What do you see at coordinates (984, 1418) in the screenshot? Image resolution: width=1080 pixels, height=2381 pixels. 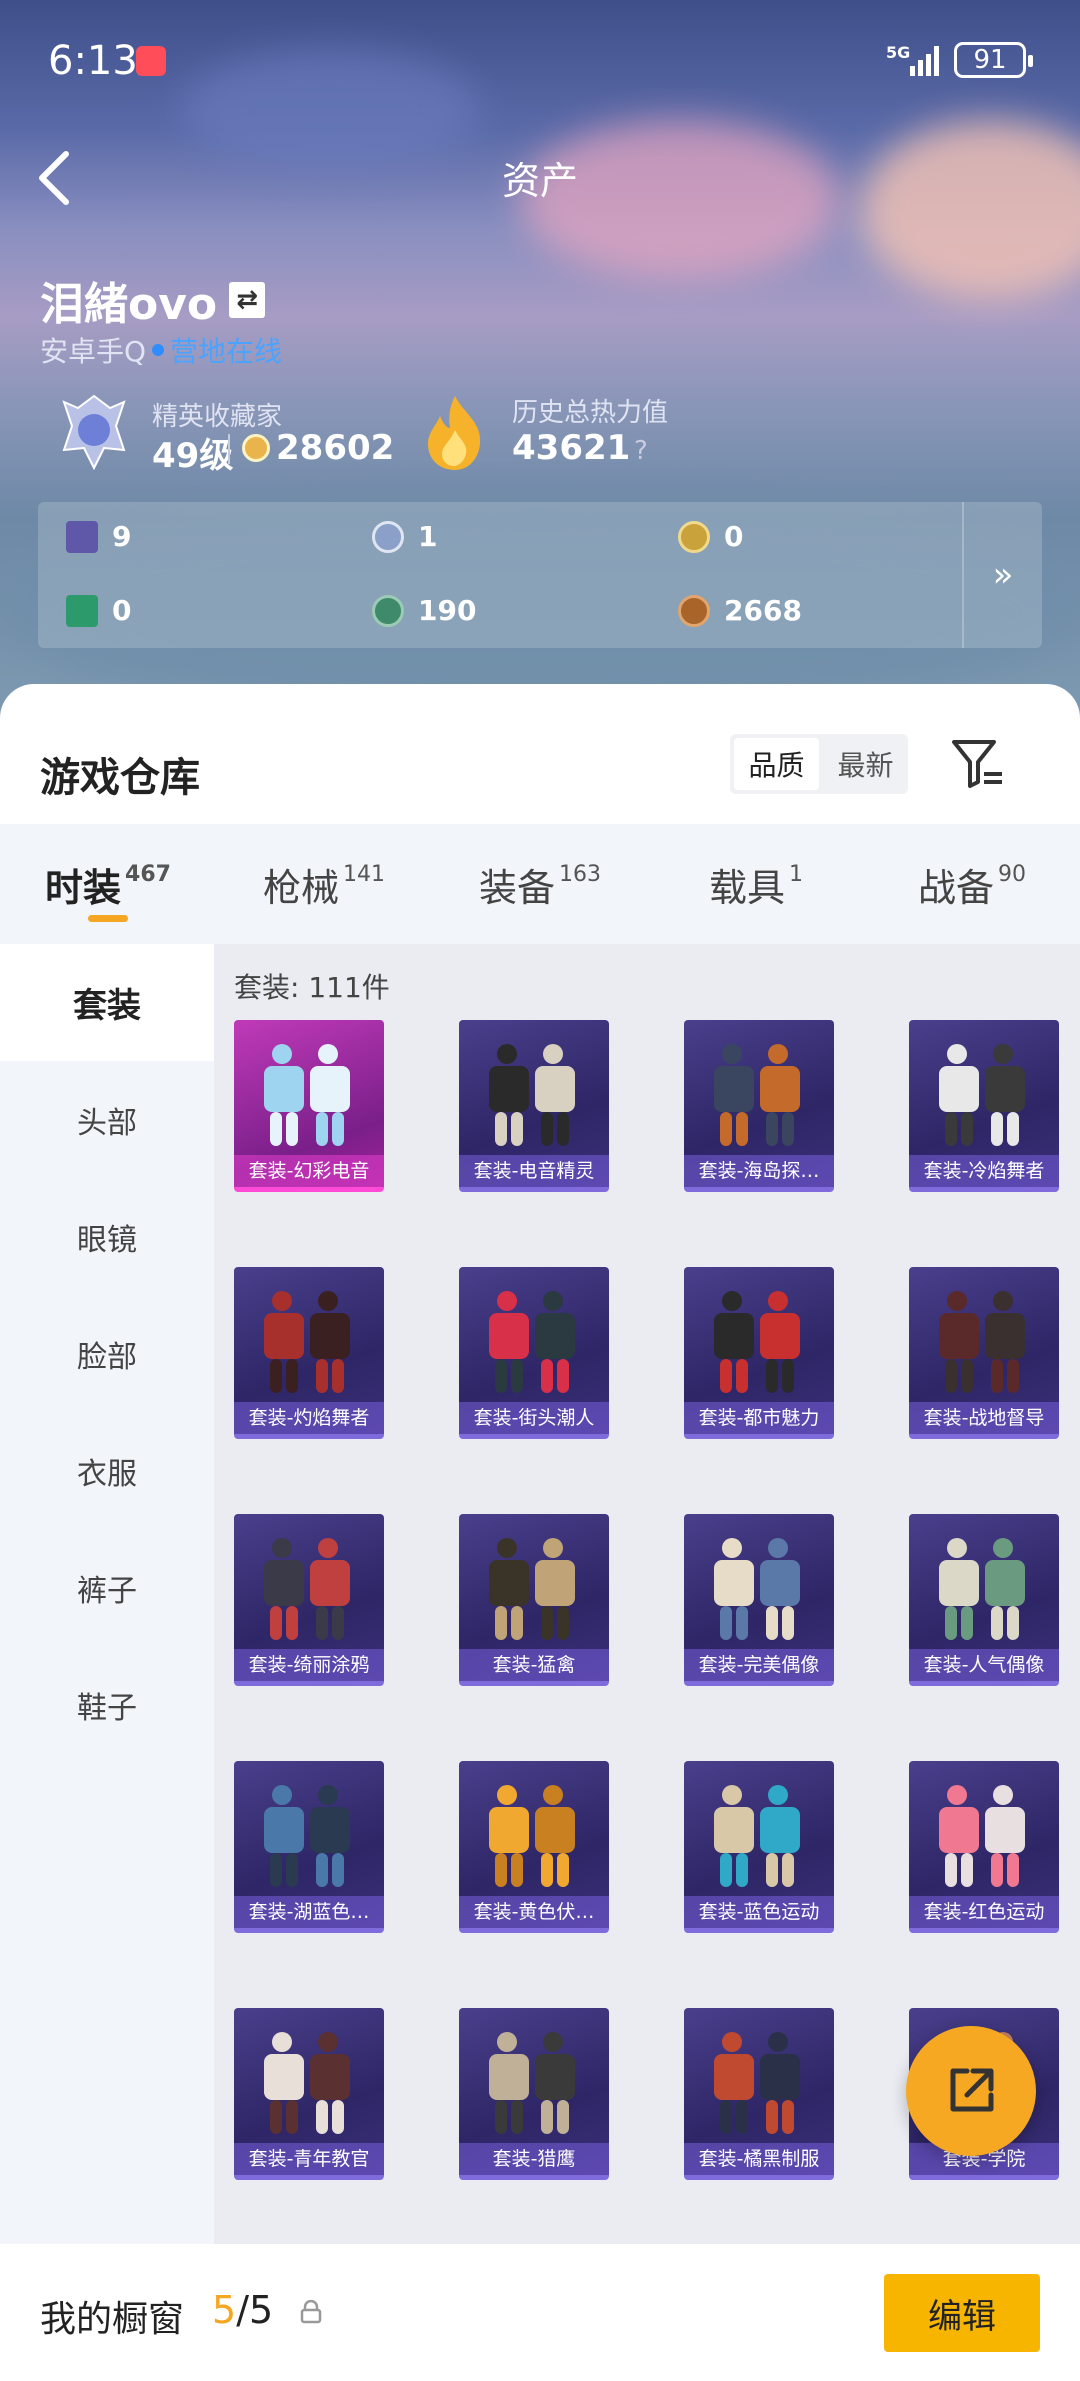 I see `outfit-card-label: 套装-战地督导` at bounding box center [984, 1418].